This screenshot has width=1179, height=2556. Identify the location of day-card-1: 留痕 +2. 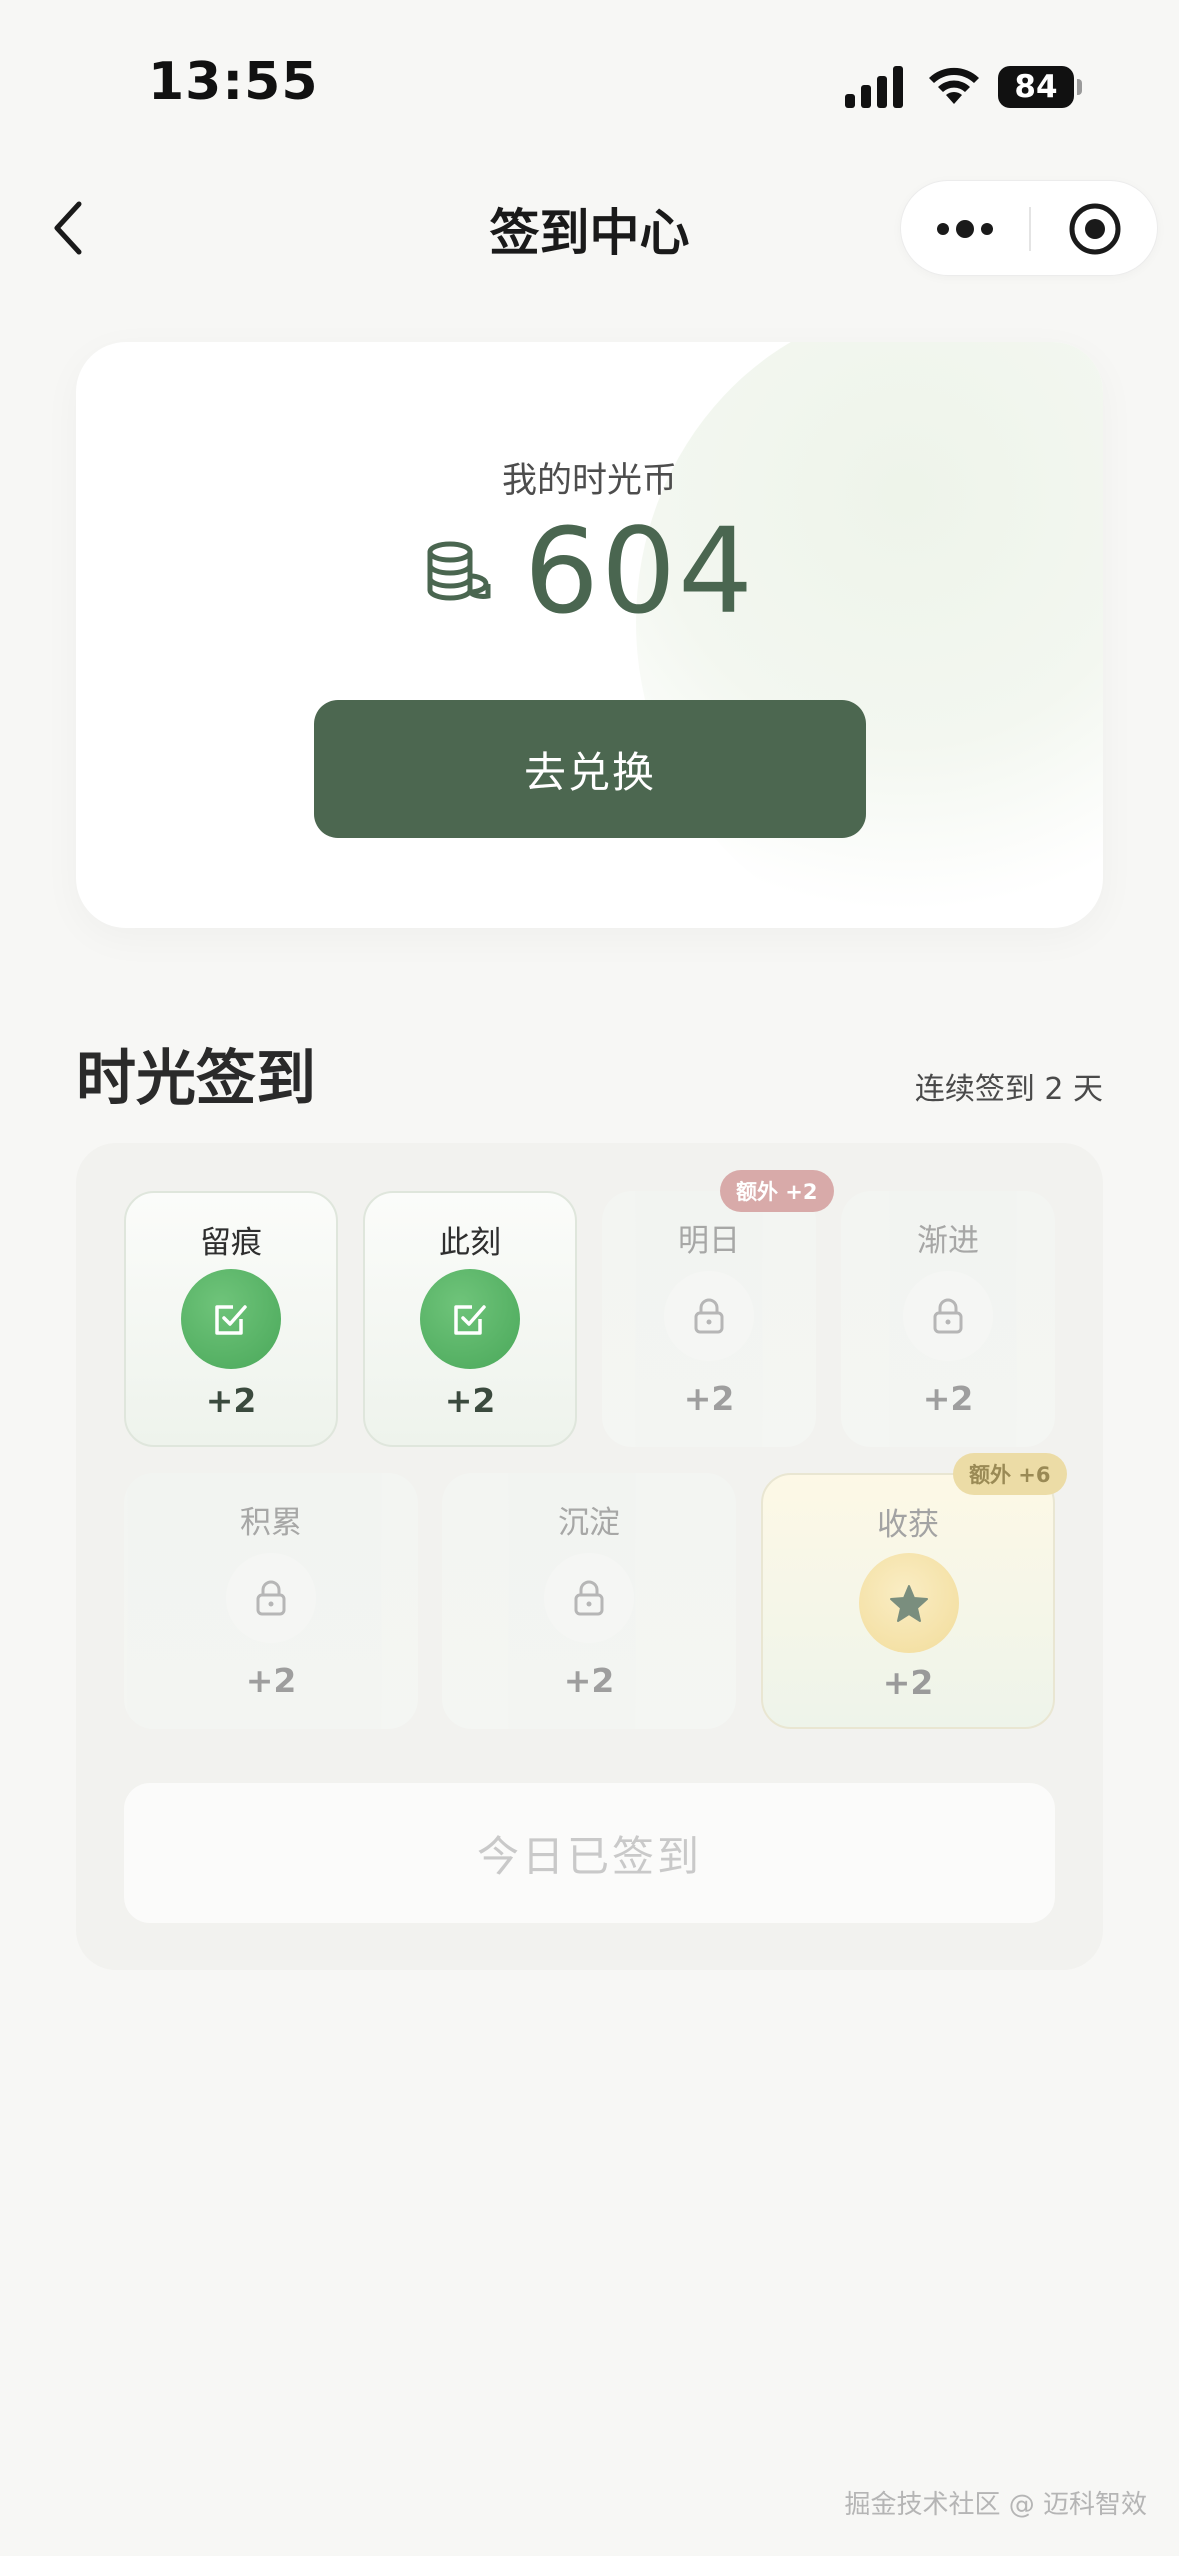
(231, 1319).